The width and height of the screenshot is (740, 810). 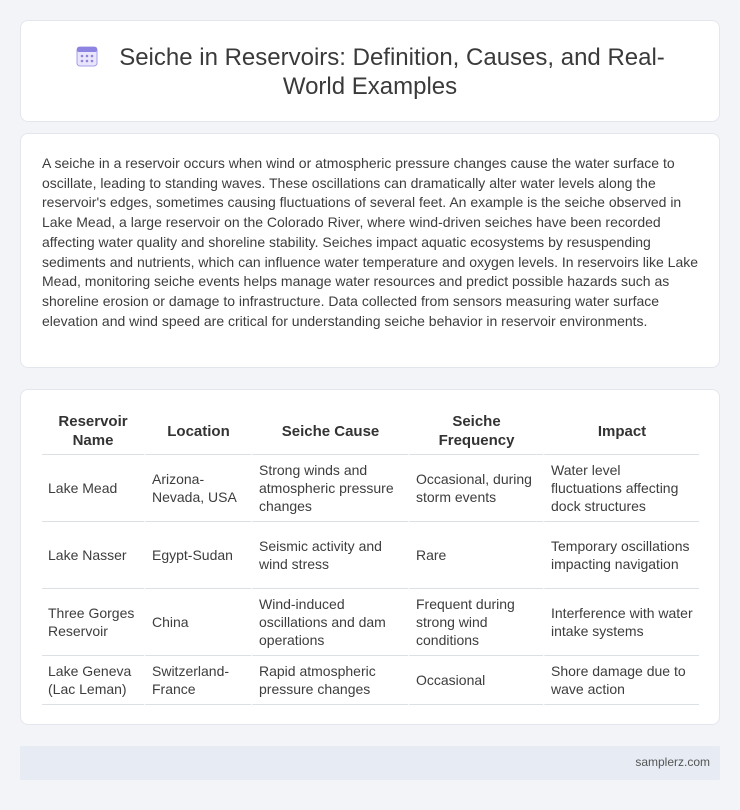 I want to click on table-cell: Interference with water intake systems, so click(x=621, y=622).